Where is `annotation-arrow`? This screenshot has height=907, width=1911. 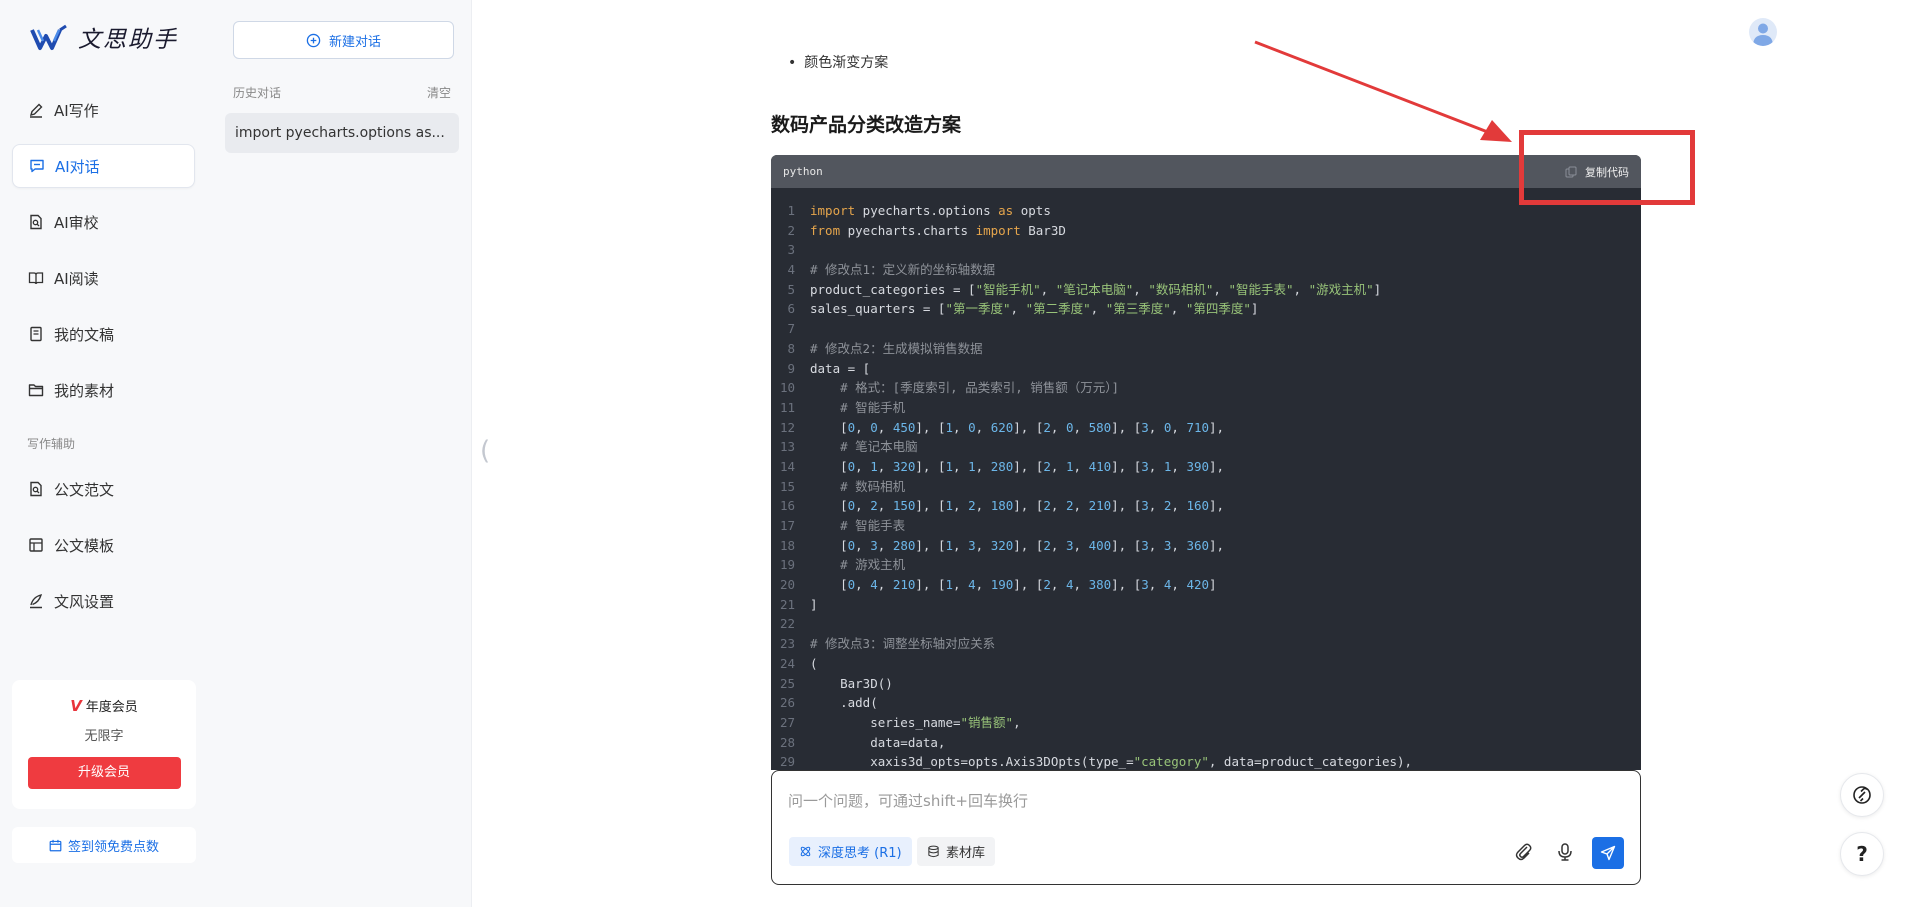 annotation-arrow is located at coordinates (1383, 91).